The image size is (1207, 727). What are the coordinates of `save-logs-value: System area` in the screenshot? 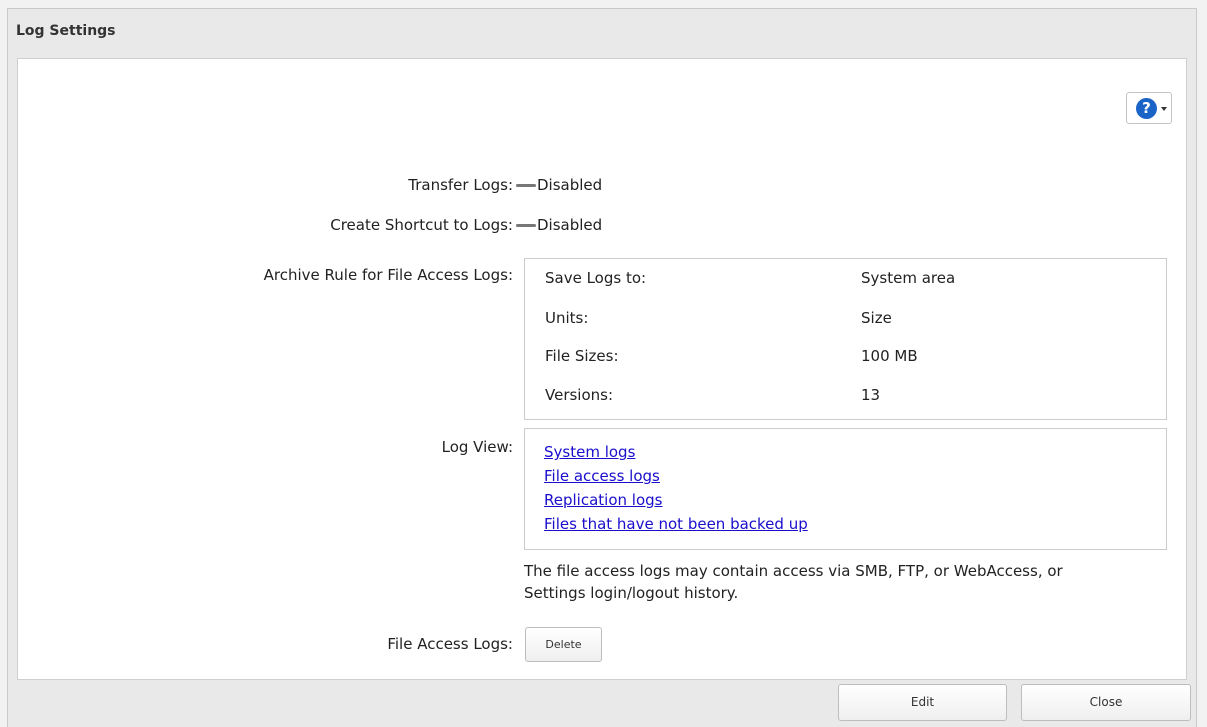 It's located at (908, 278).